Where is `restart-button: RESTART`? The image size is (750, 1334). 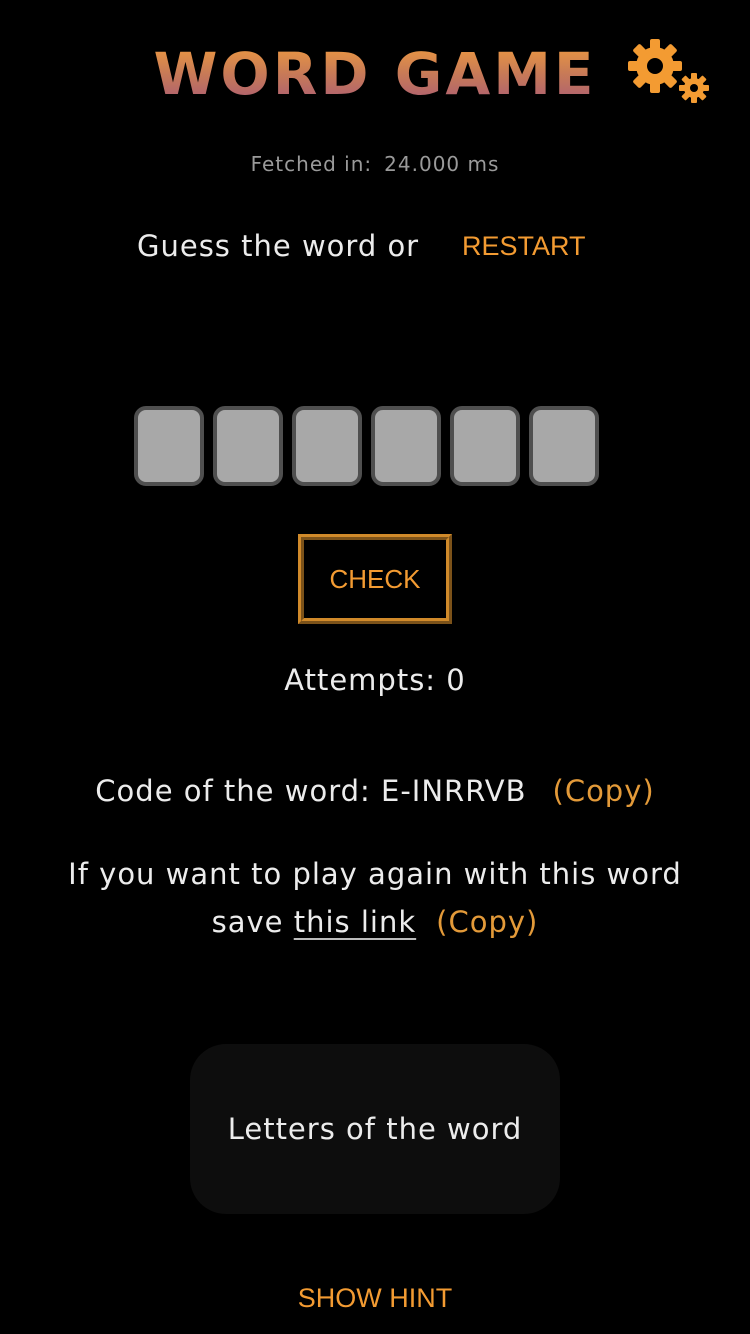
restart-button: RESTART is located at coordinates (524, 246).